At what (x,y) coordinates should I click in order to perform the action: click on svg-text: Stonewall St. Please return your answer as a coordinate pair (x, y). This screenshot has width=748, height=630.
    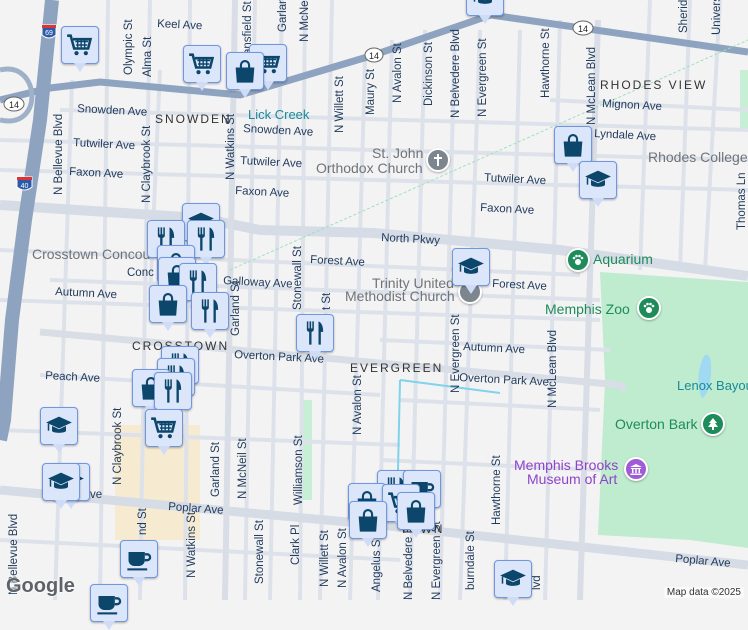
    Looking at the image, I should click on (298, 277).